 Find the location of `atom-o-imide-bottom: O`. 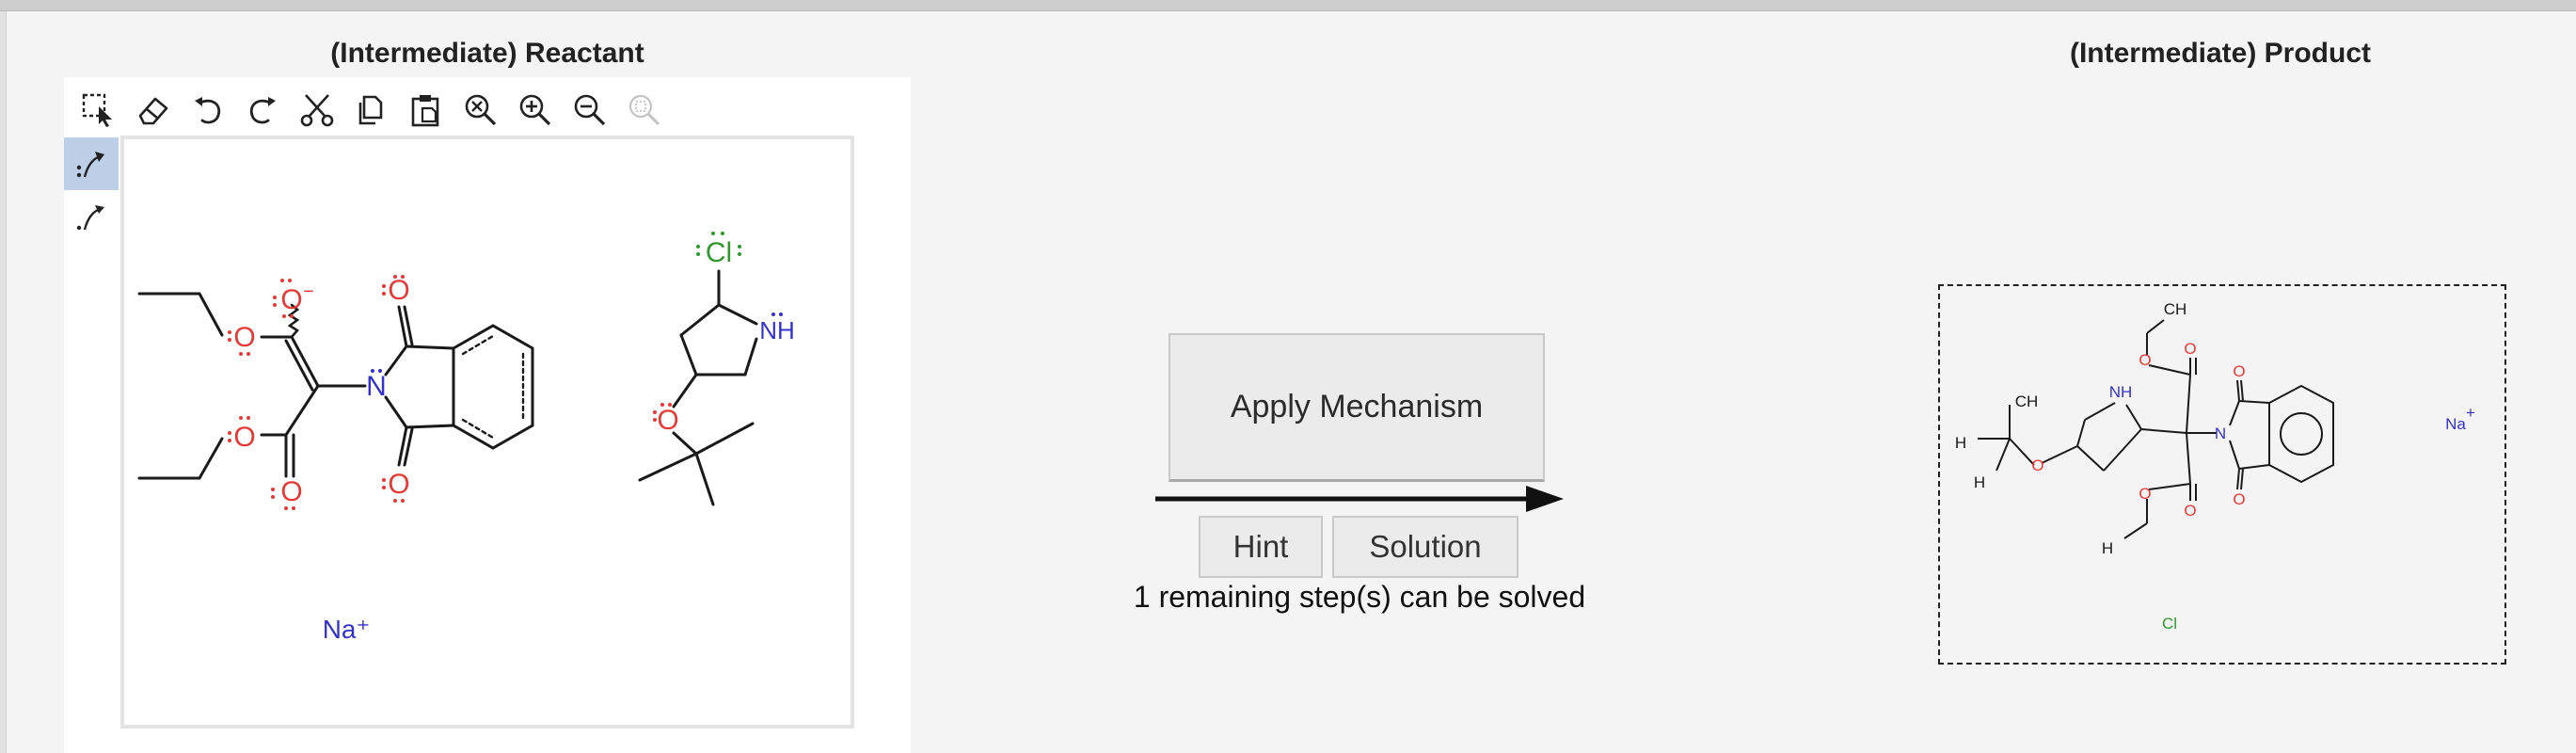

atom-o-imide-bottom: O is located at coordinates (399, 484).